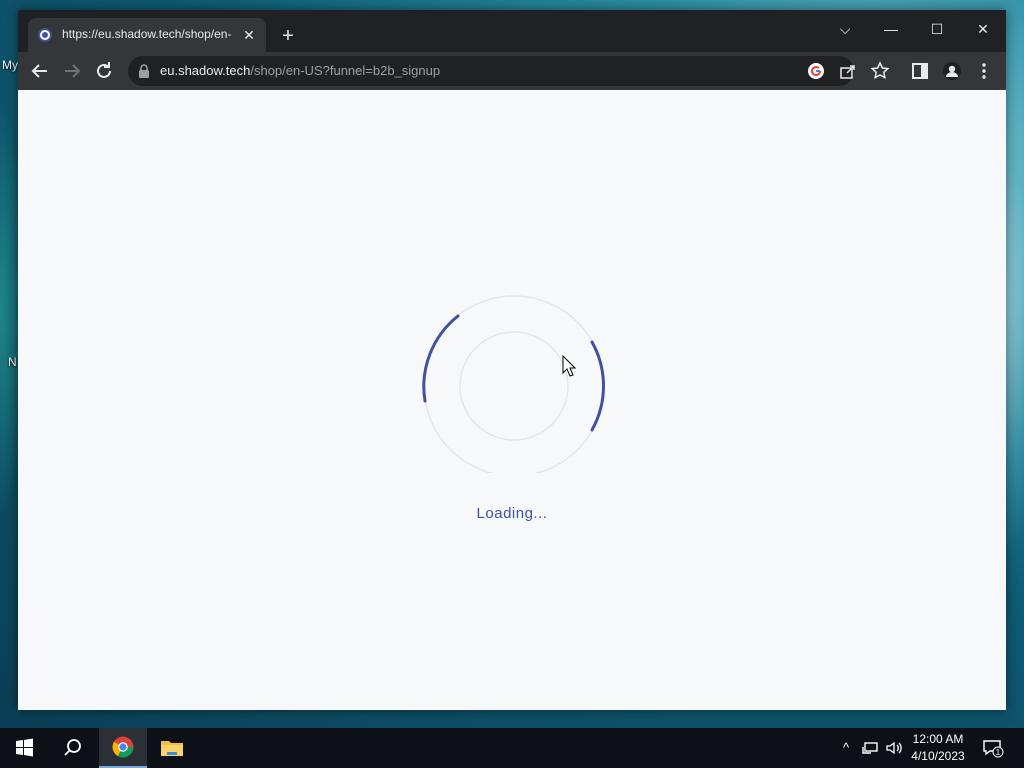 The width and height of the screenshot is (1024, 768). I want to click on back-arrow-icon, so click(40, 71).